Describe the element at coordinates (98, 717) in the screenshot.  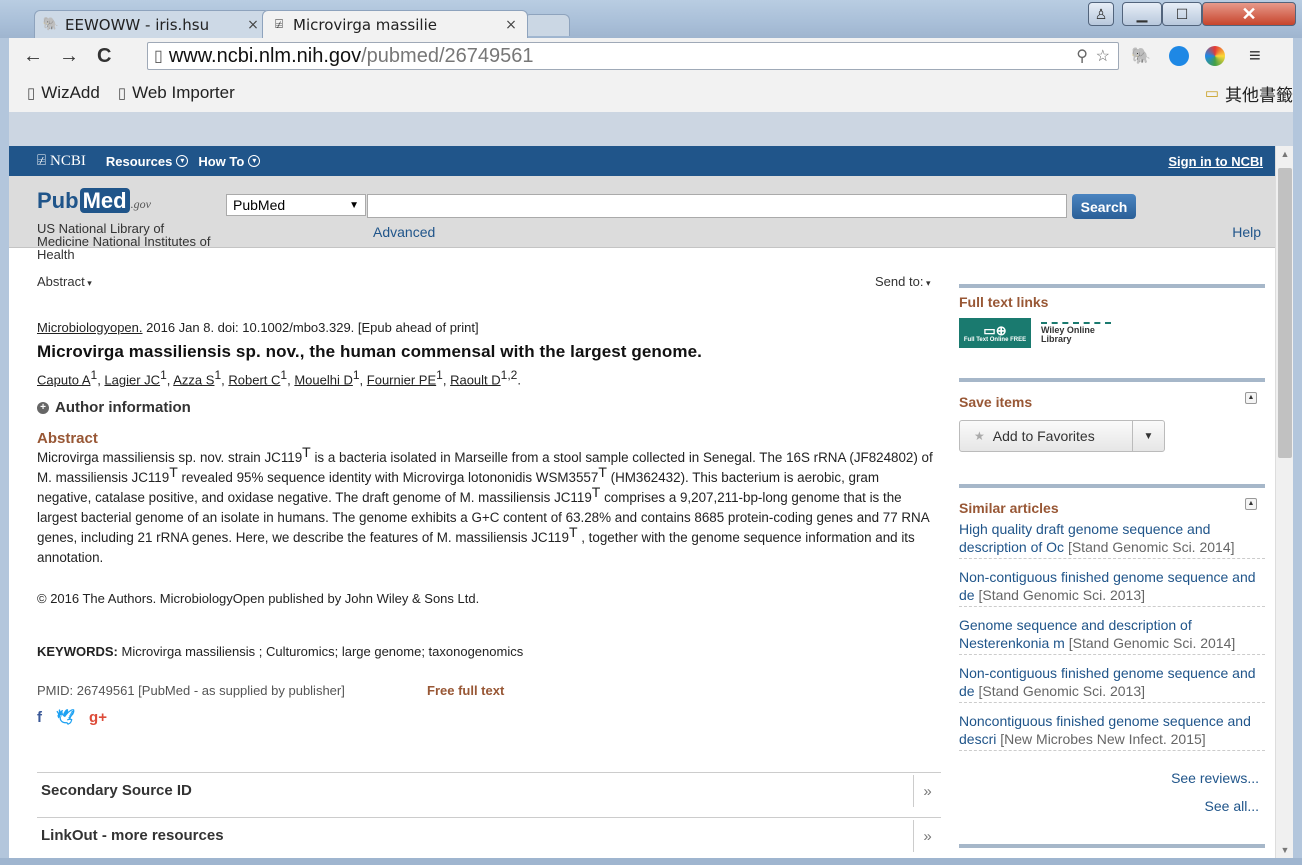
I see `google-plus-icon: g+` at that location.